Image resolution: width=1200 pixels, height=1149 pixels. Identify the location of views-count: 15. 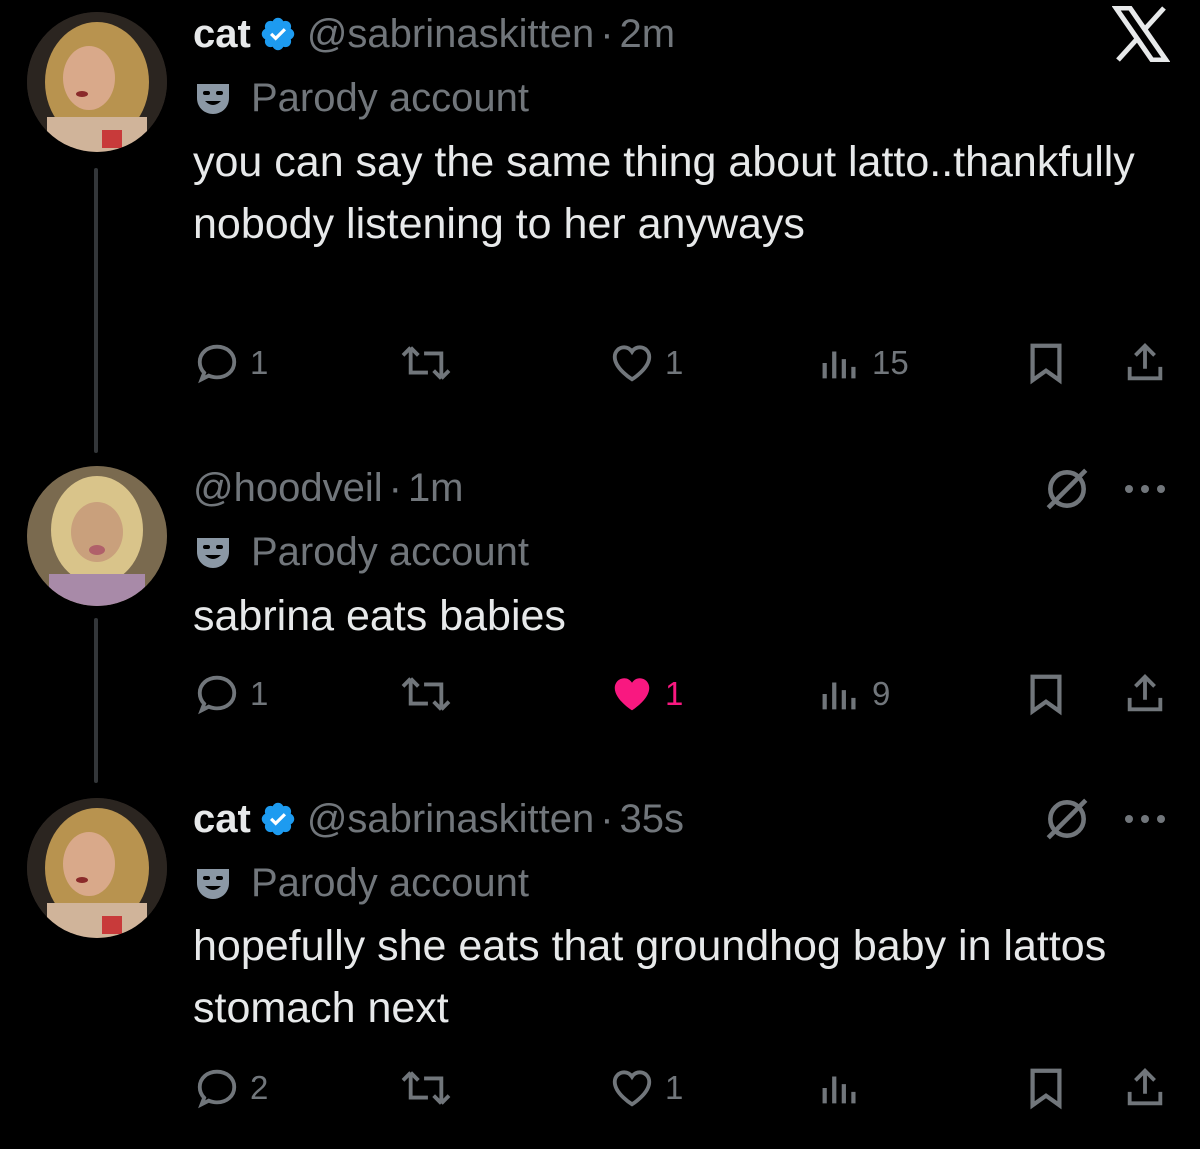
(890, 362).